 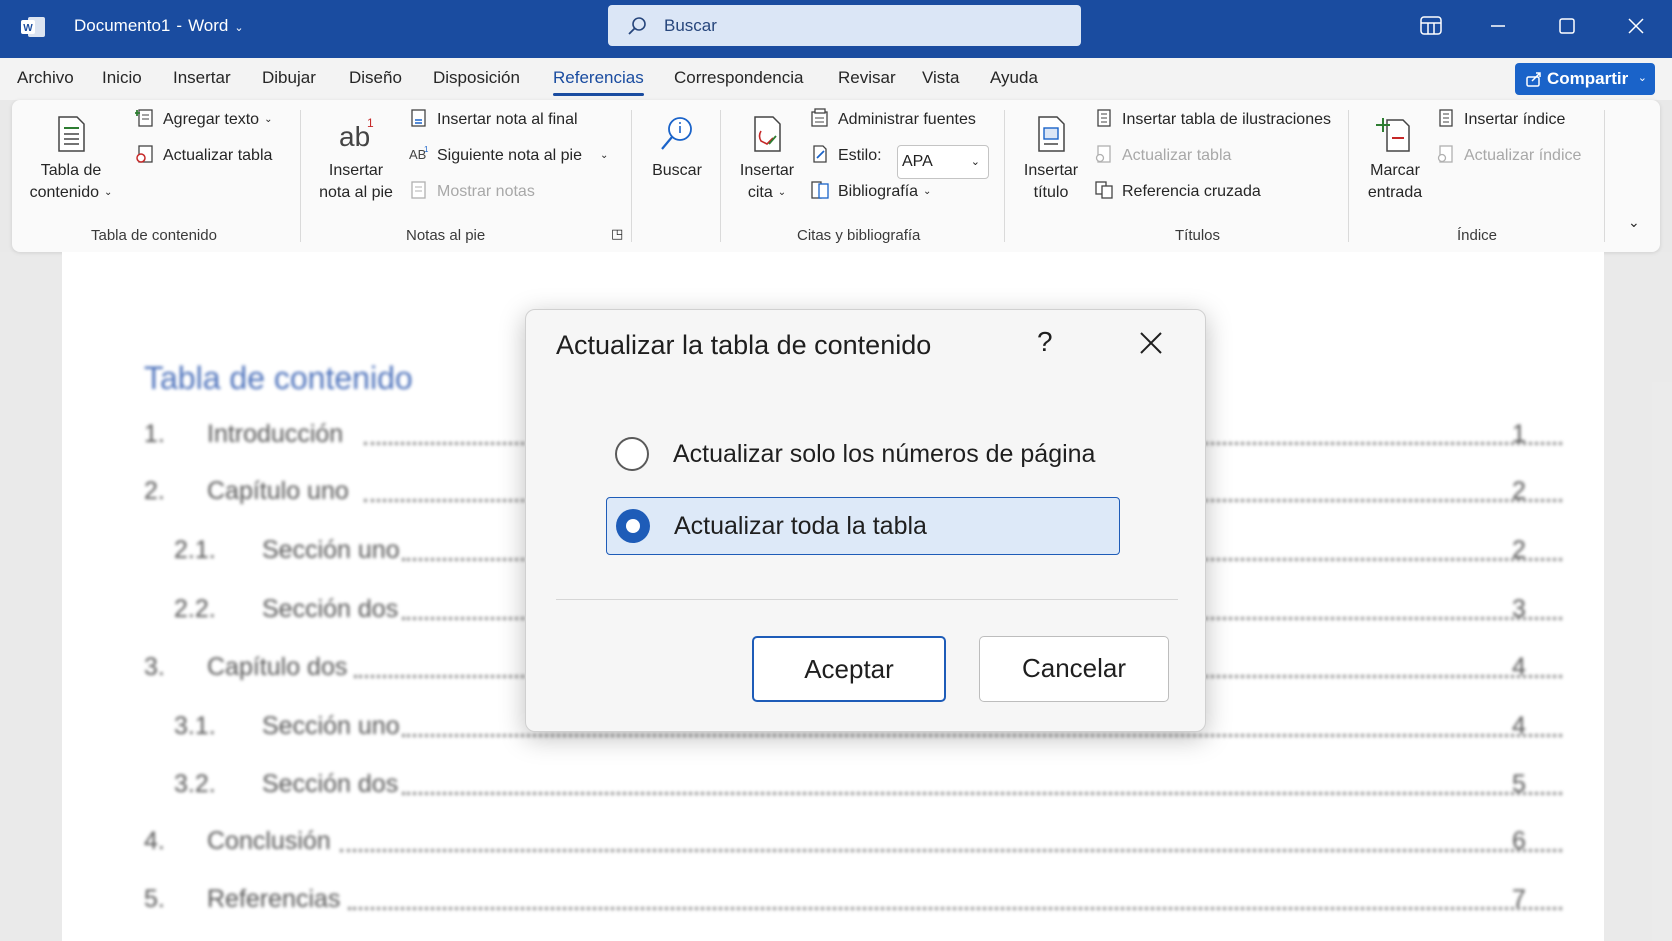 I want to click on add-text-label: Agregar texto, so click(x=211, y=119).